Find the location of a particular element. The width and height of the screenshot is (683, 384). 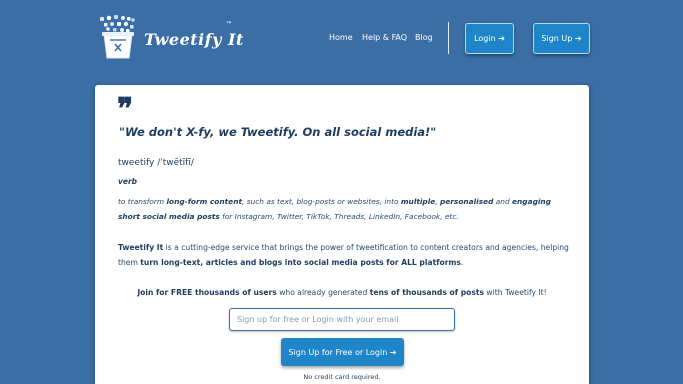

nav-help-link: Help & FAQ is located at coordinates (384, 37).